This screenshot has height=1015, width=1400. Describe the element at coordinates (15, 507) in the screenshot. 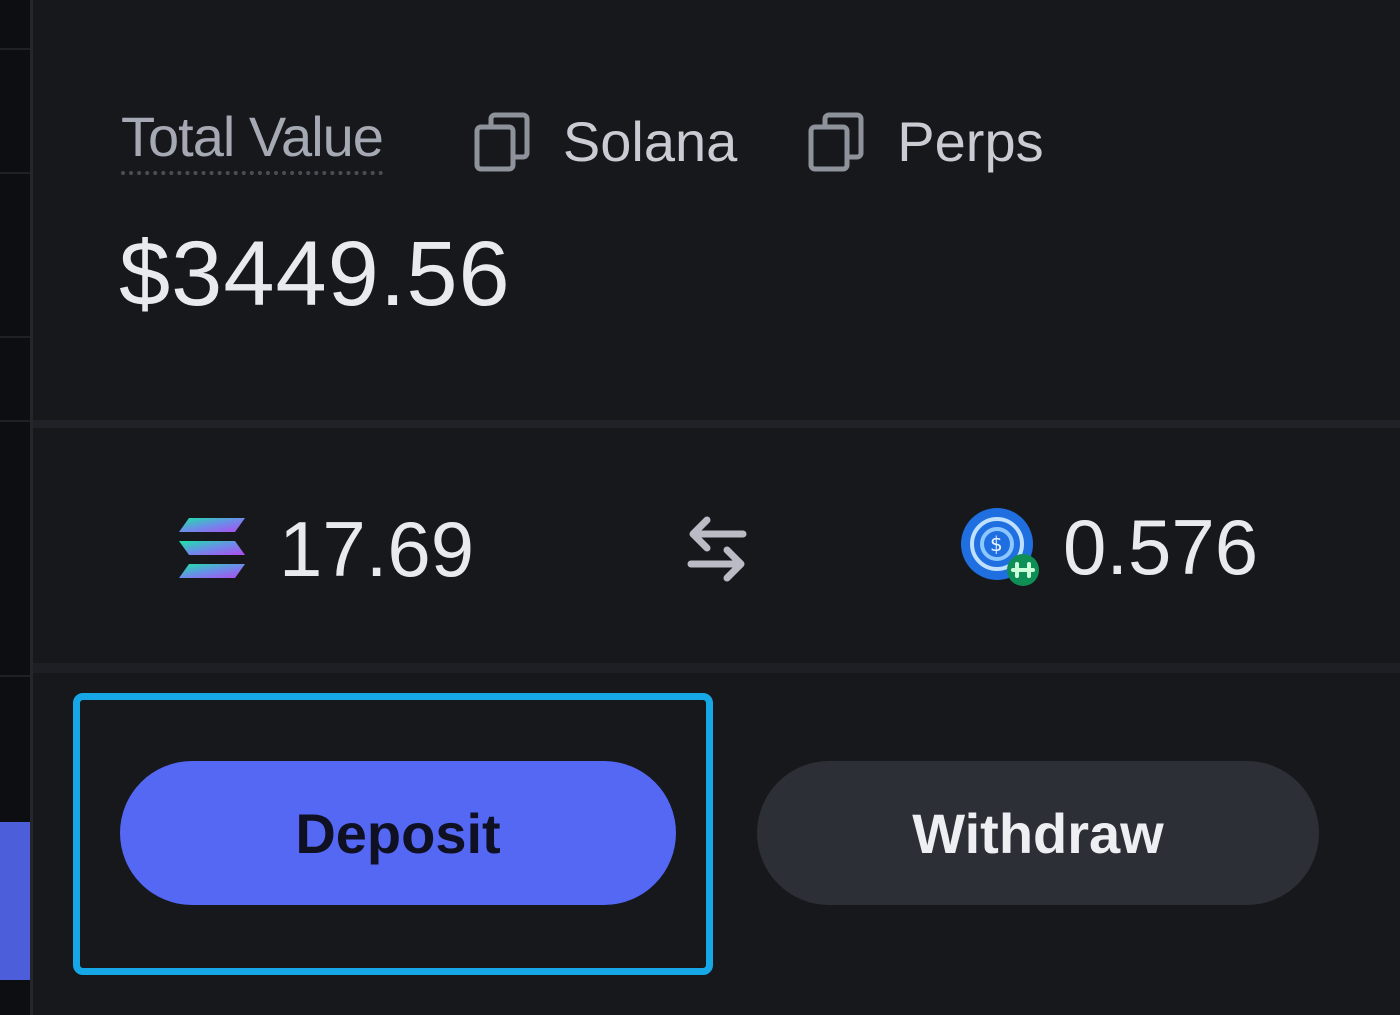

I see `clipped-sidebar` at that location.